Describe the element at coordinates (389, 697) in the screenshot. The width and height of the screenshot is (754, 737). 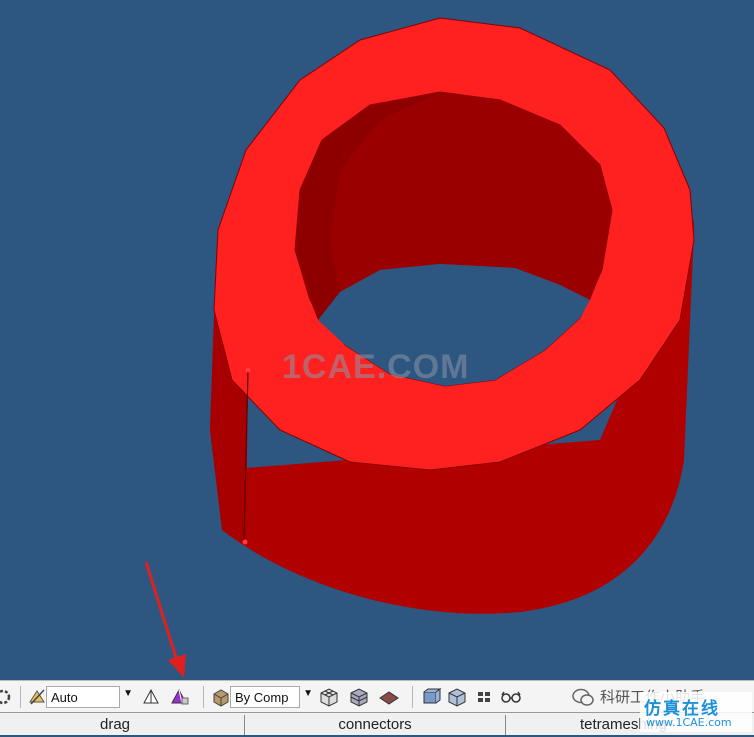
I see `surface-plate-icon` at that location.